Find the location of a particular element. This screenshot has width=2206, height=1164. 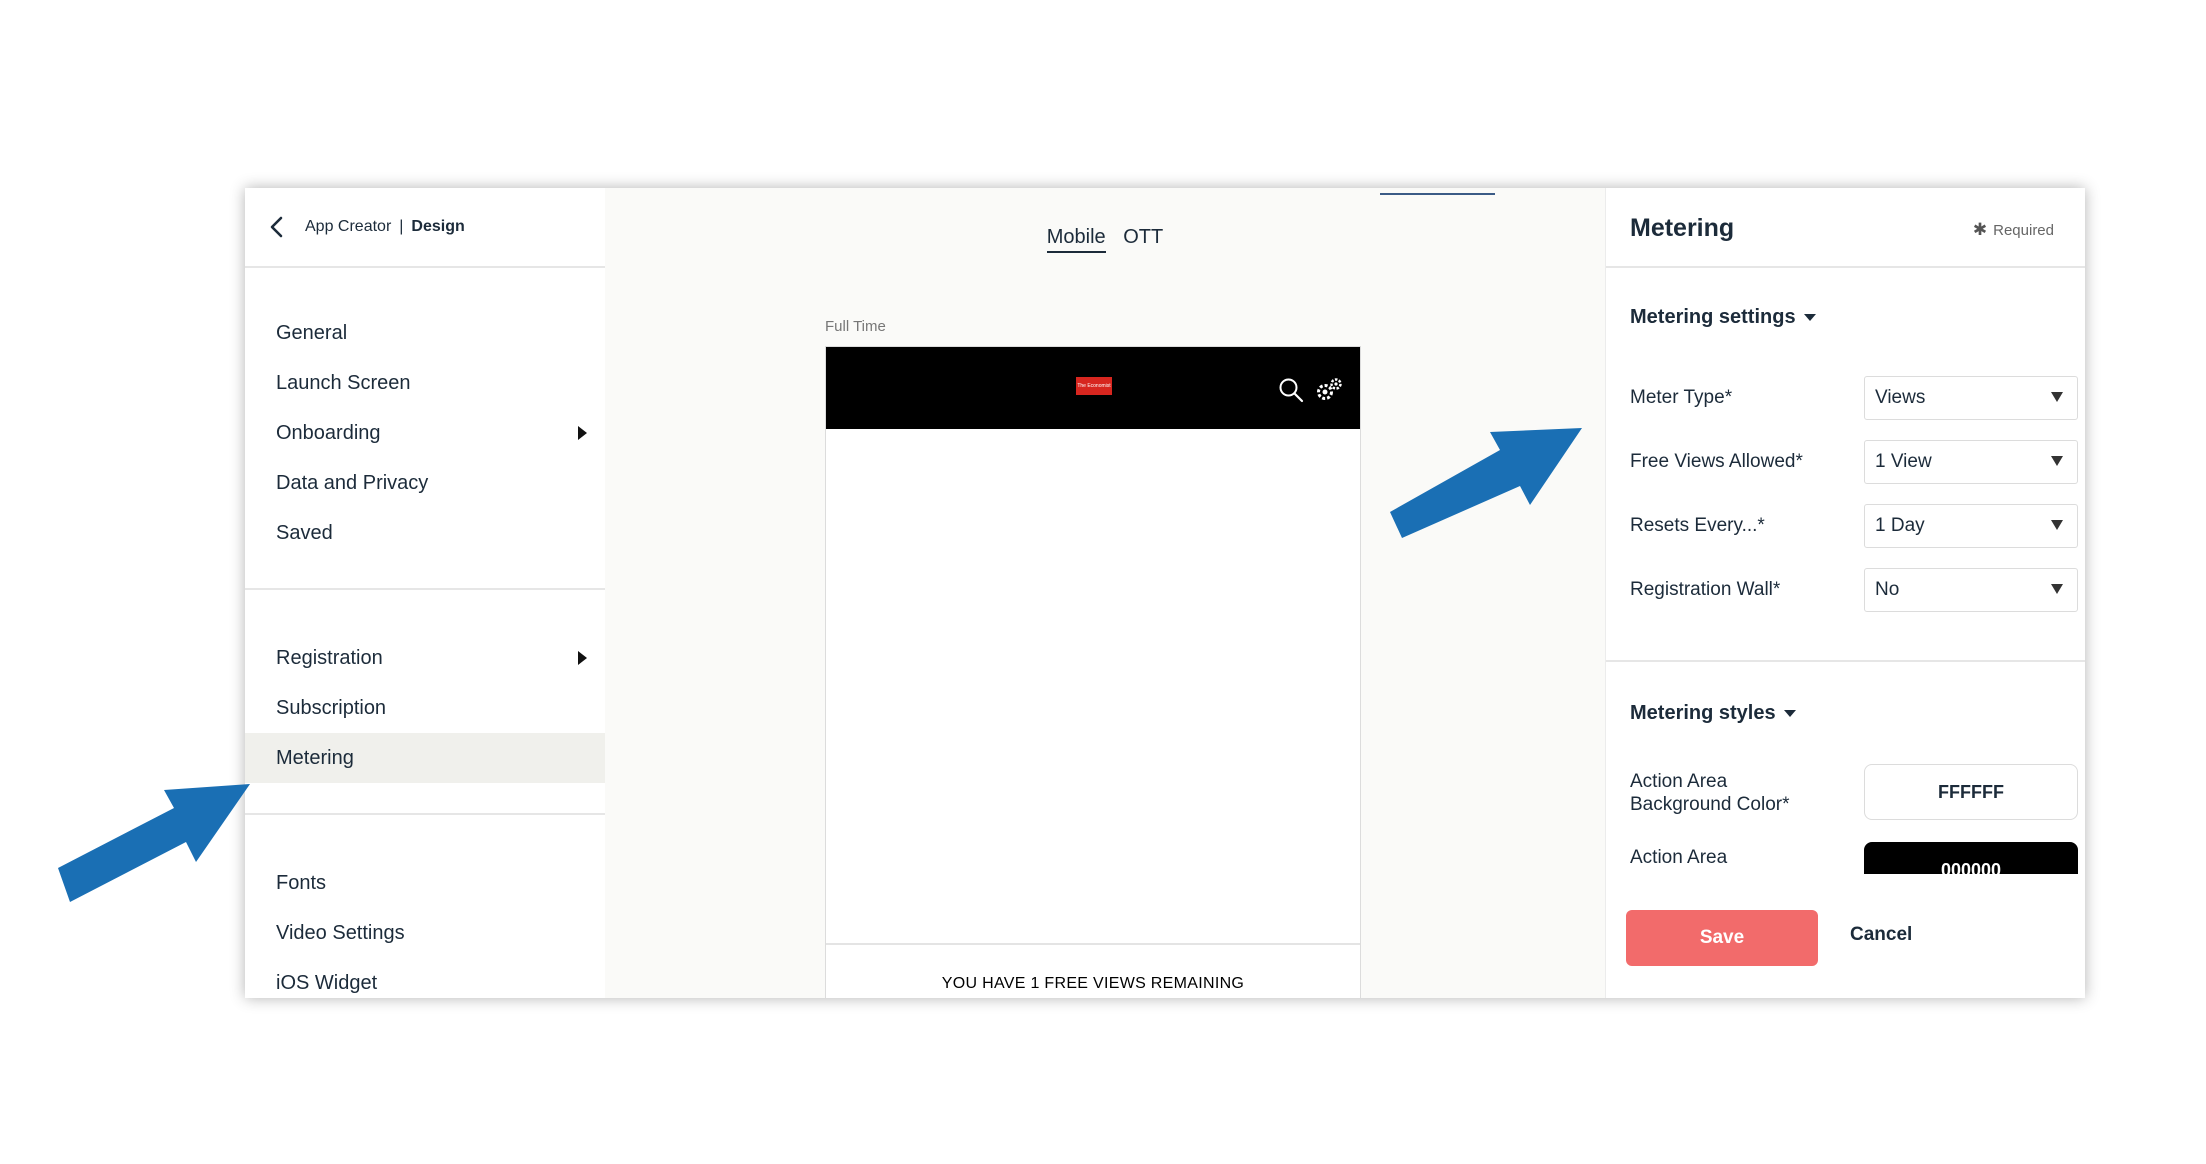

metering-settings-toggle: Metering settings is located at coordinates (1723, 317).